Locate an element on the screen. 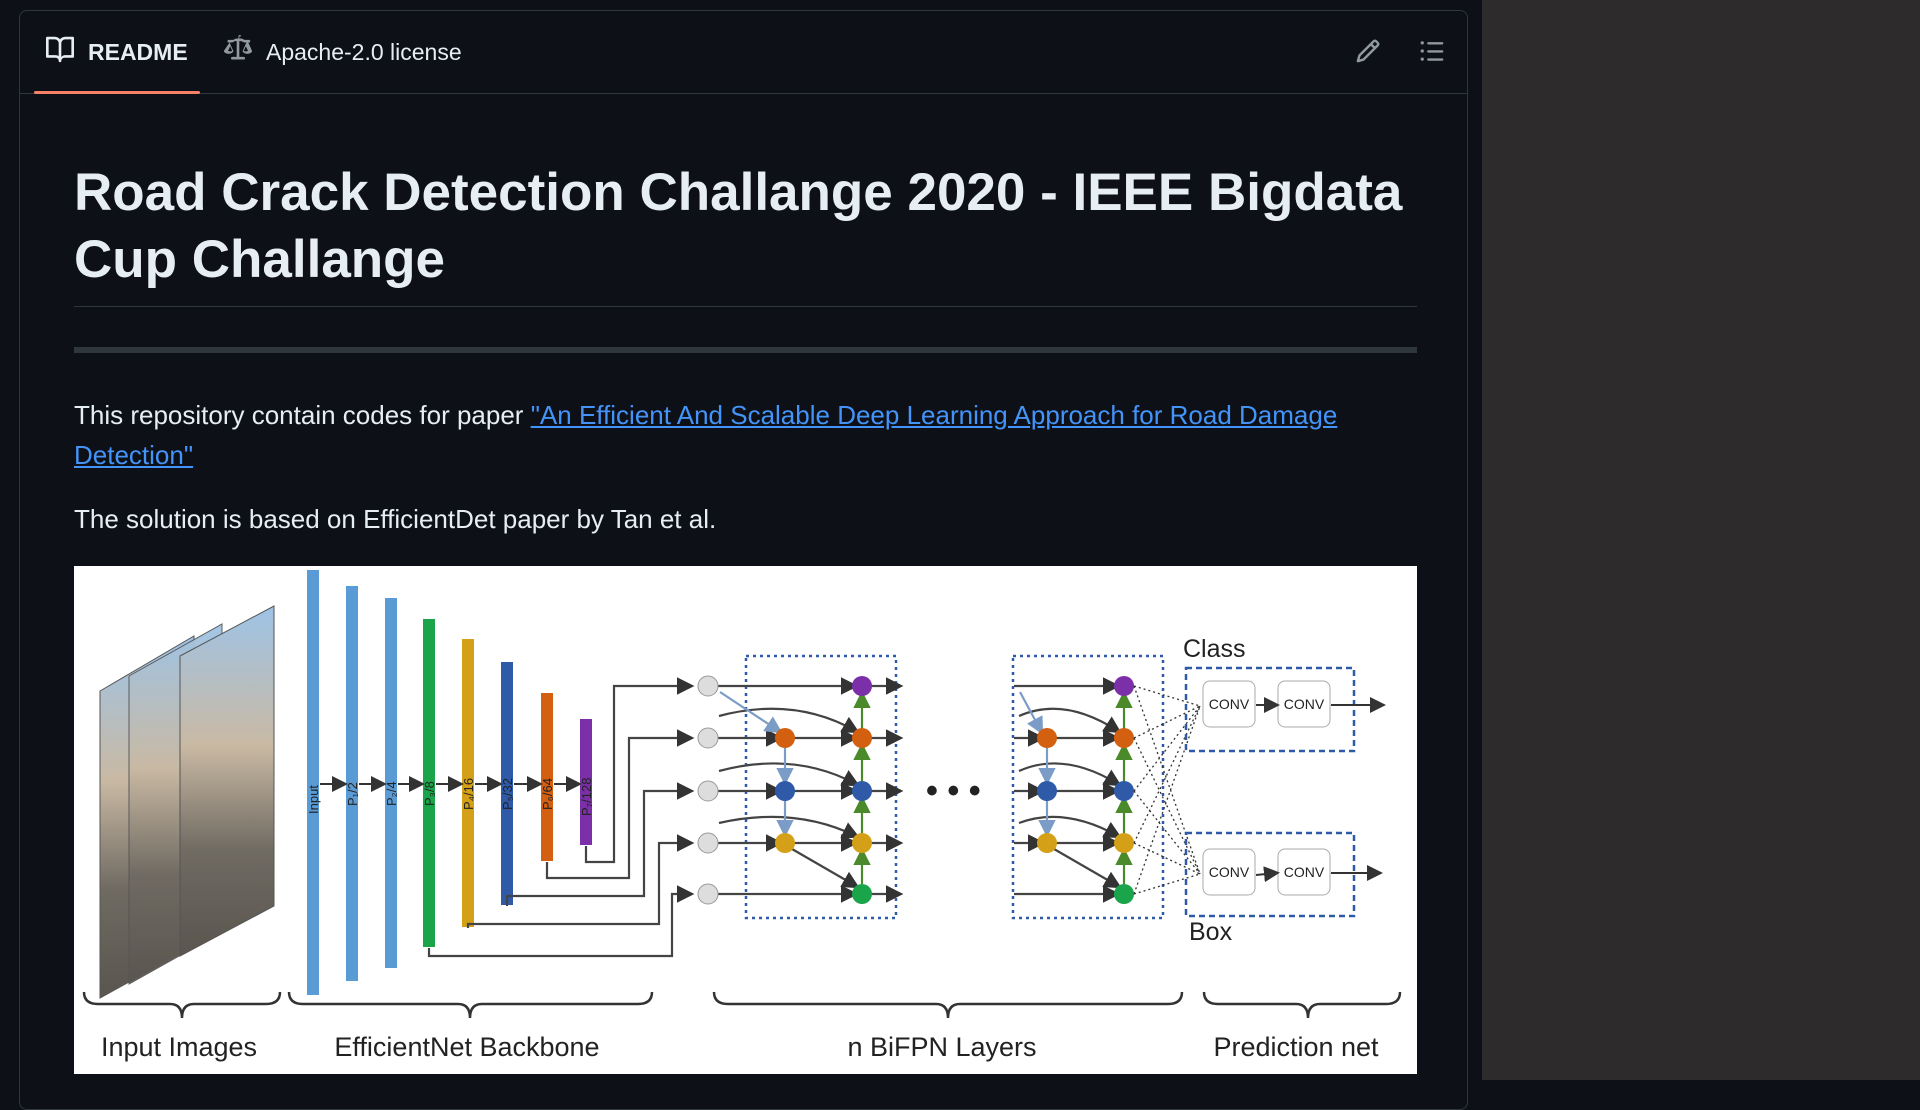 The width and height of the screenshot is (1920, 1110). box-label: Box is located at coordinates (1211, 932).